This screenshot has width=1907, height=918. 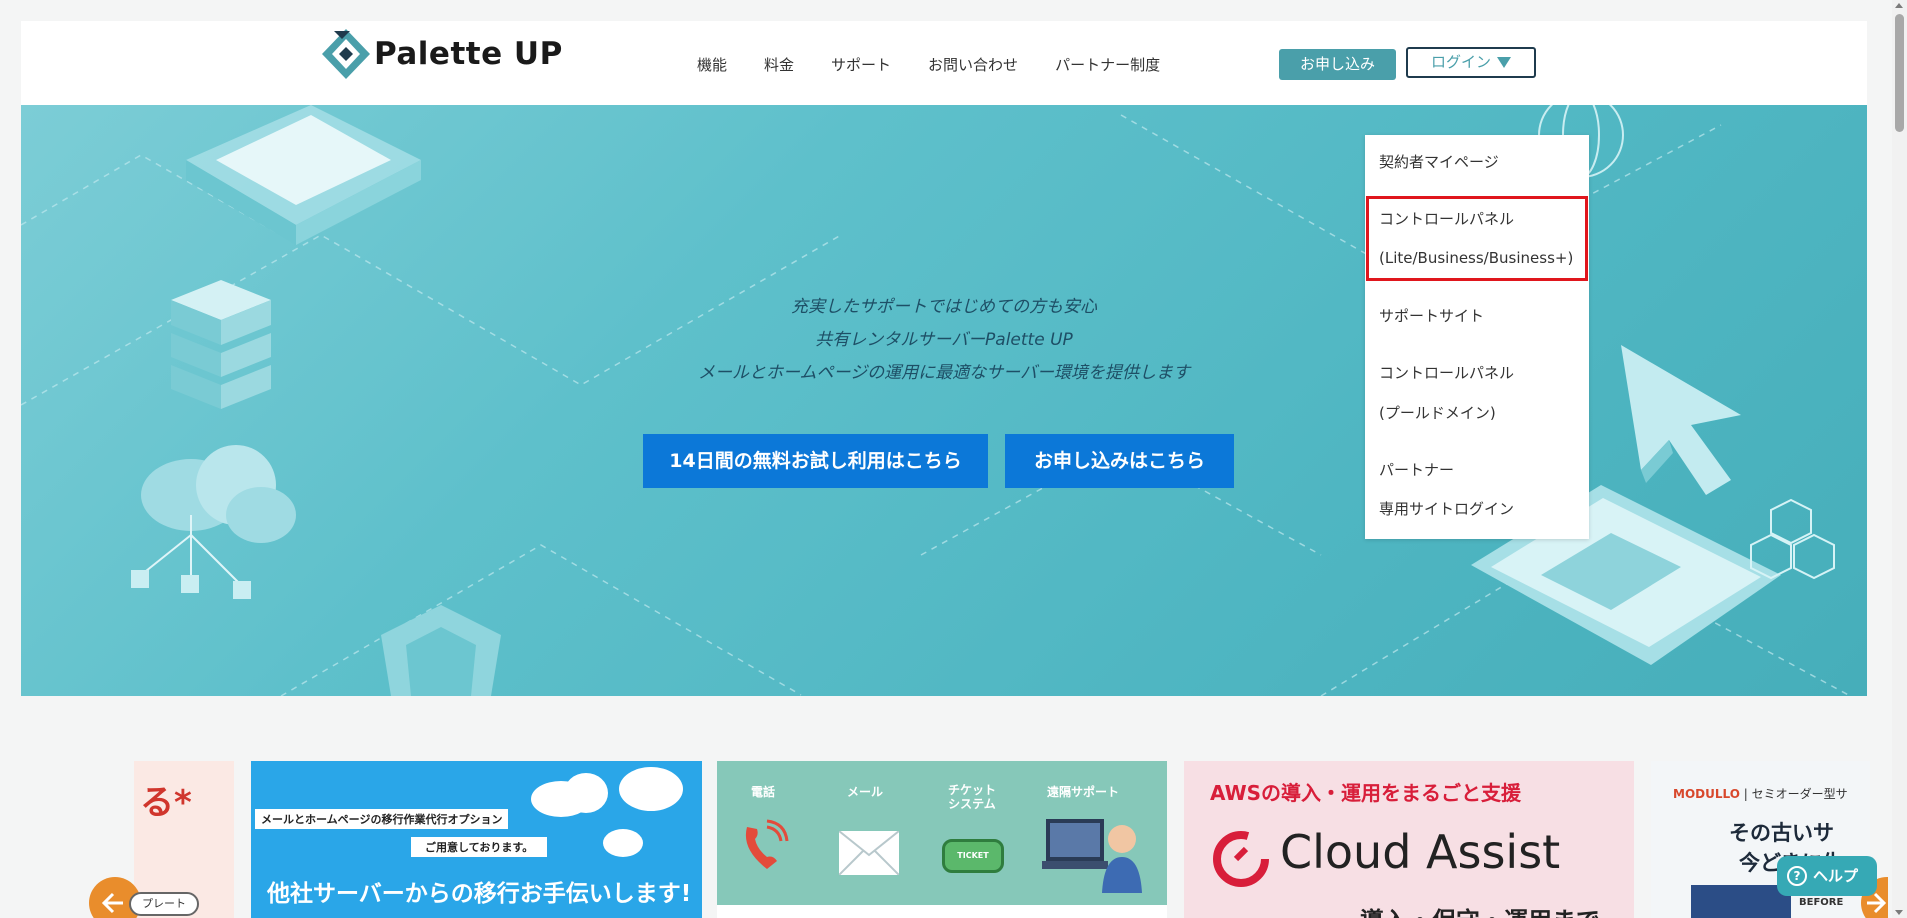 What do you see at coordinates (1899, 73) in the screenshot?
I see `scroll-thumb` at bounding box center [1899, 73].